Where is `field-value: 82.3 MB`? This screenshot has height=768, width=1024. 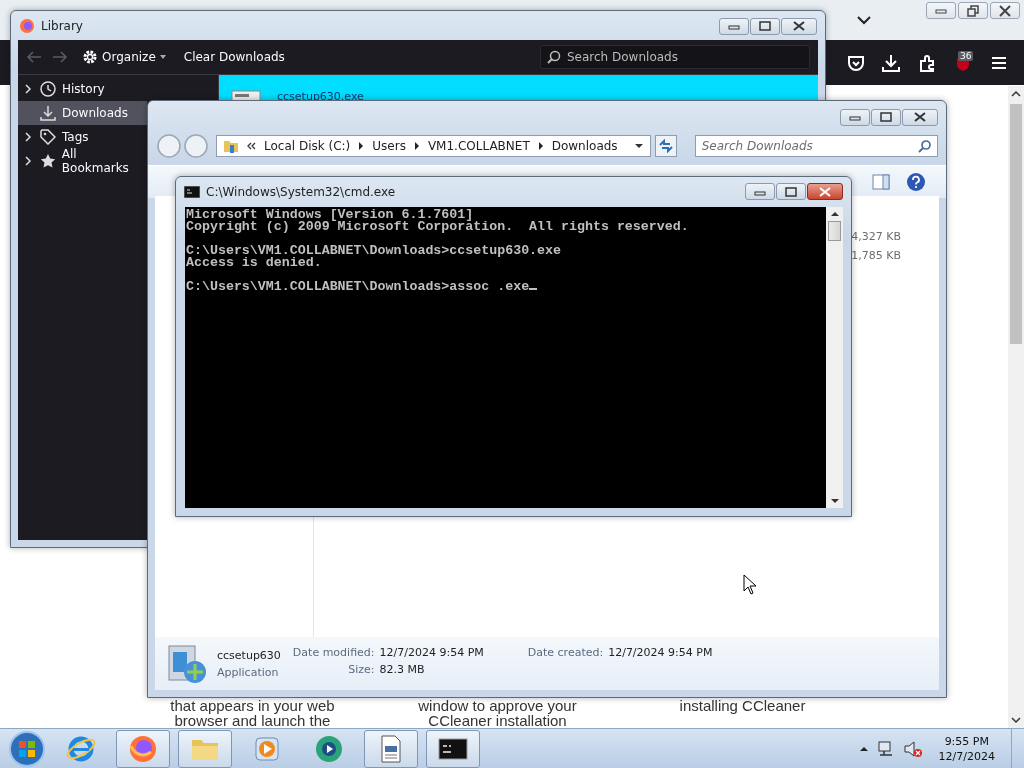 field-value: 82.3 MB is located at coordinates (402, 669).